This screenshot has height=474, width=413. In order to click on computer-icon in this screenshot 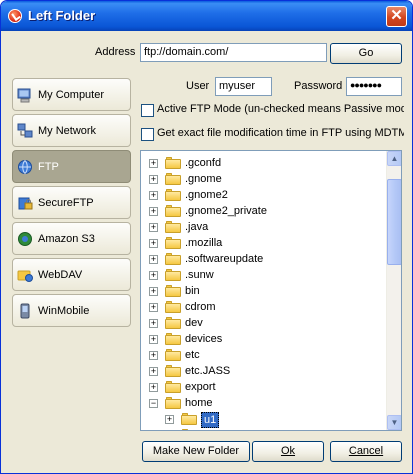, I will do `click(25, 95)`.